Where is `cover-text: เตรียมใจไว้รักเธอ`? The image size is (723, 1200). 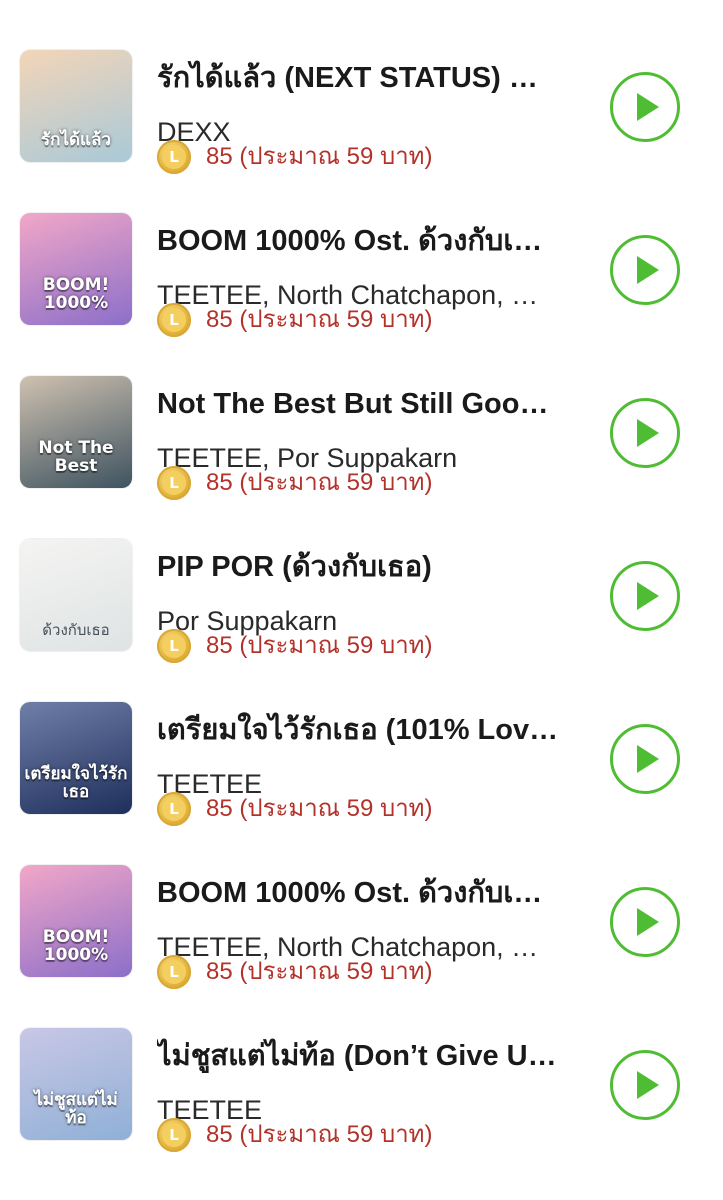
cover-text: เตรียมใจไว้รักเธอ is located at coordinates (76, 783).